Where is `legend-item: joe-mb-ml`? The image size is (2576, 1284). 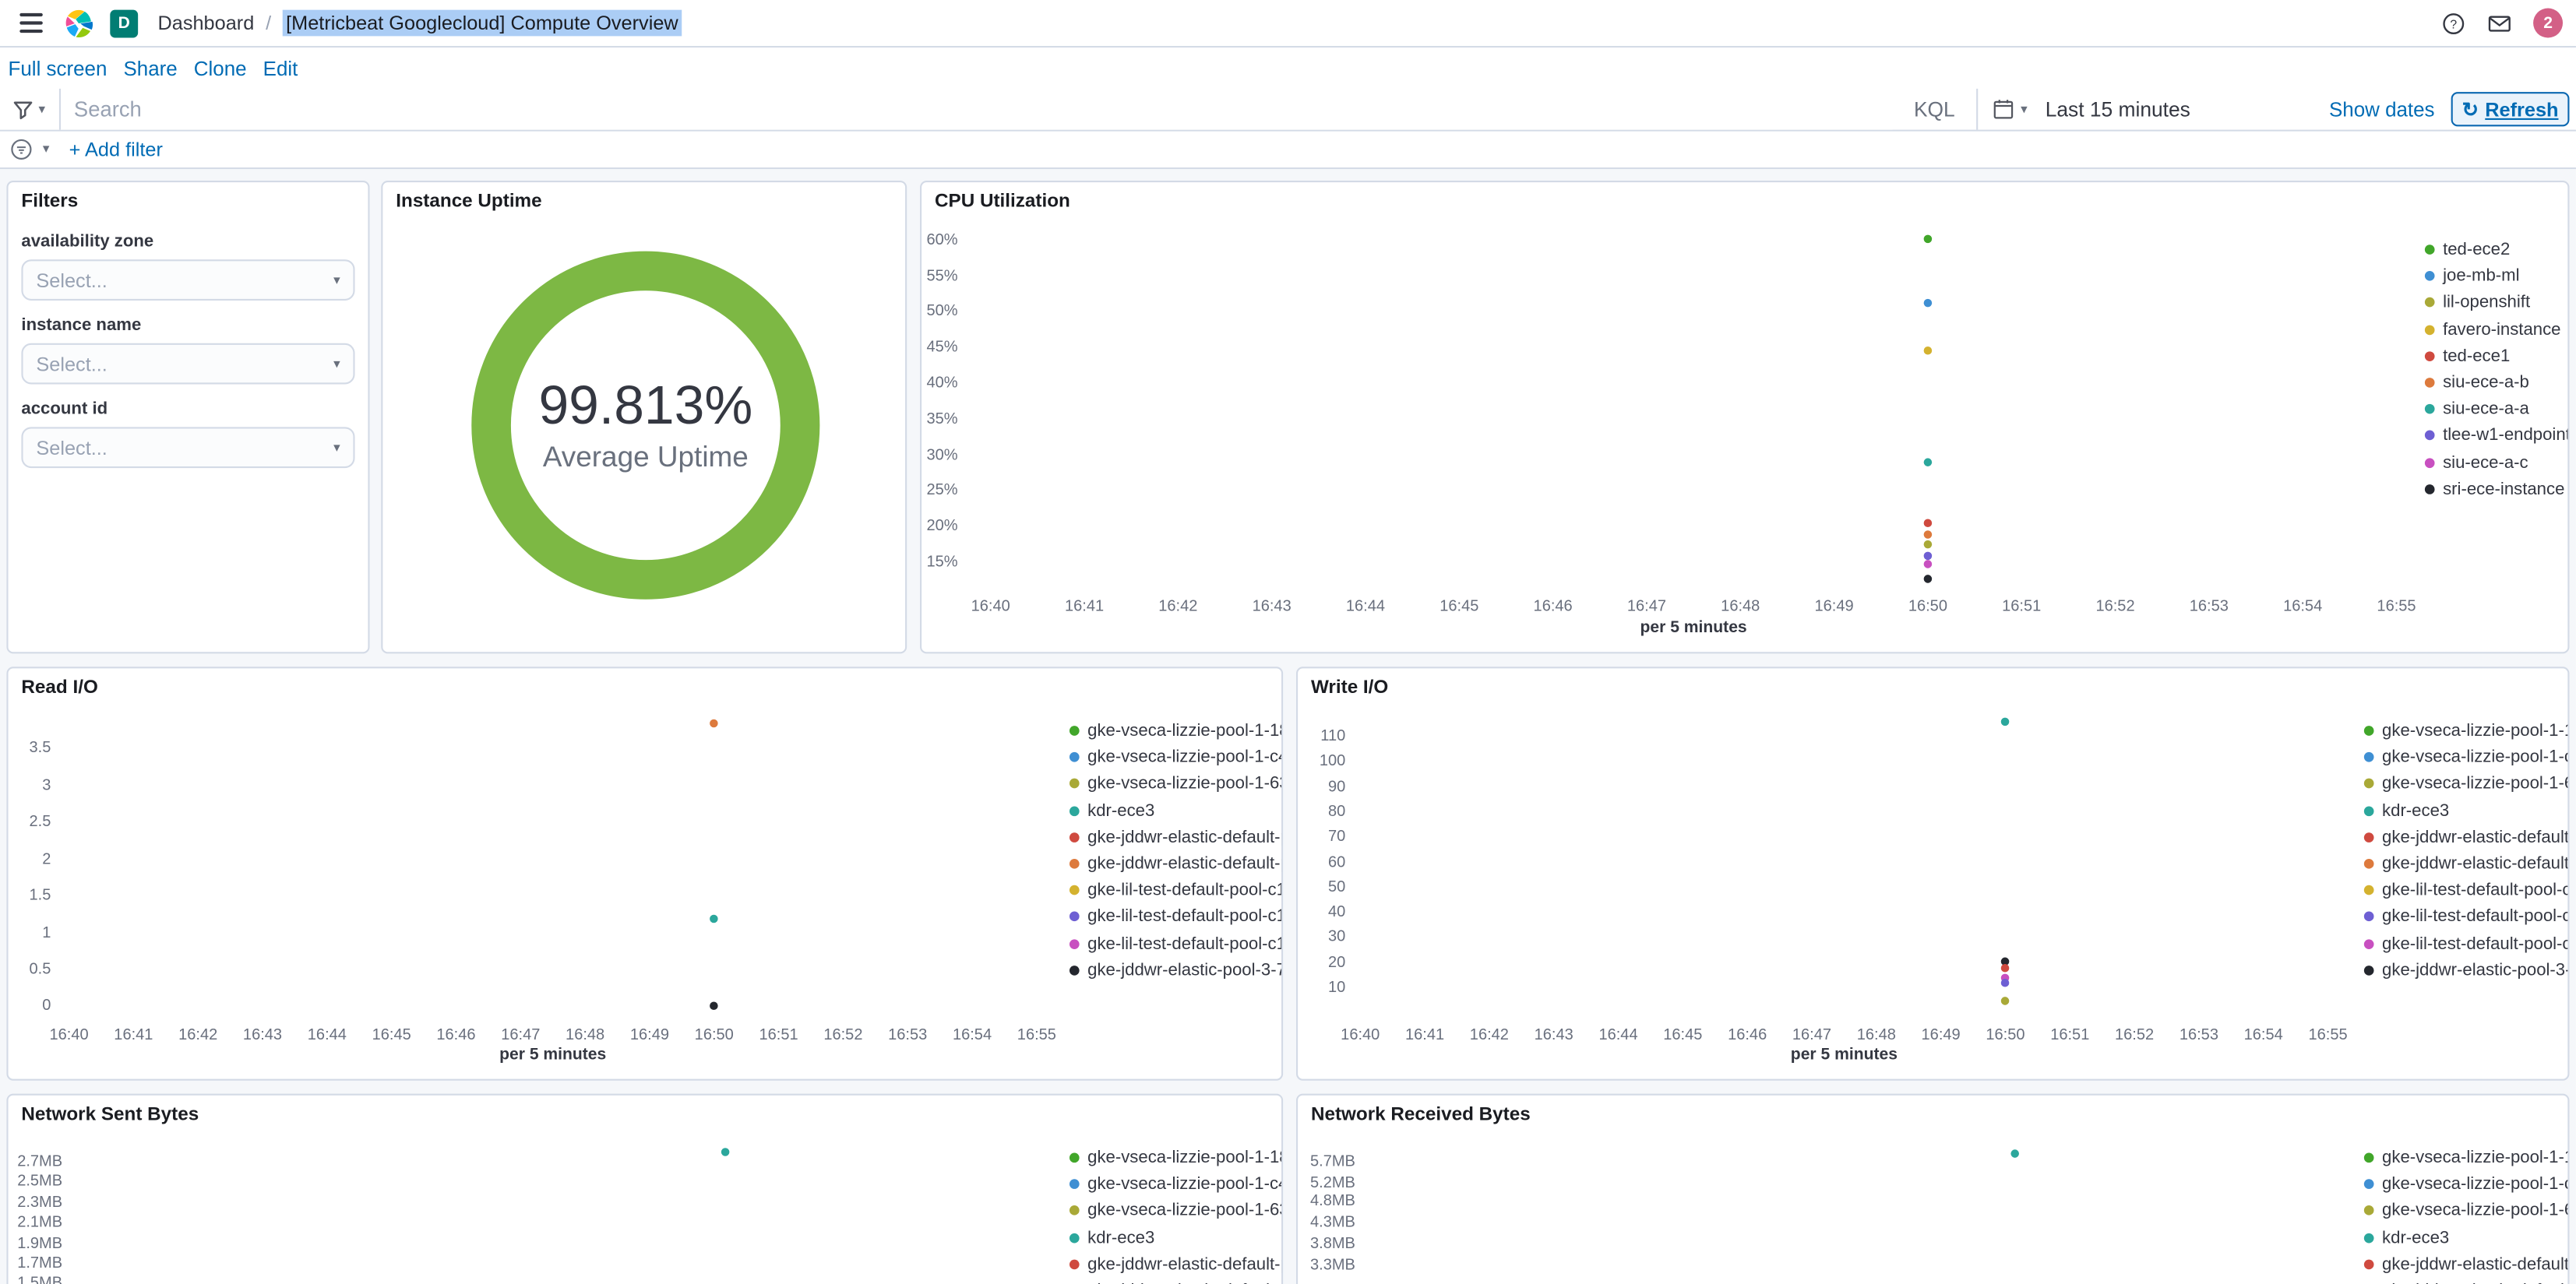 legend-item: joe-mb-ml is located at coordinates (2495, 276).